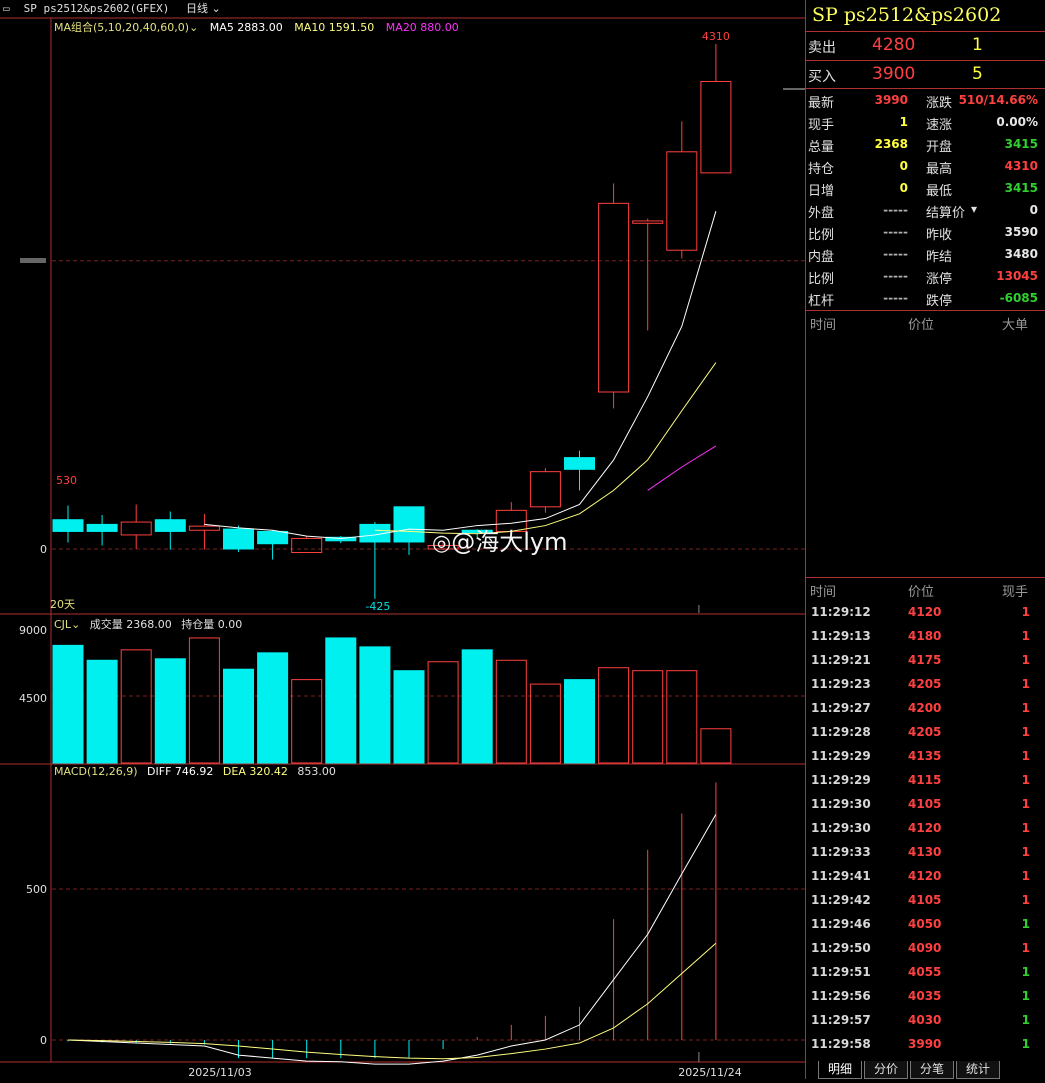 This screenshot has width=1045, height=1083. What do you see at coordinates (841, 684) in the screenshot?
I see `trade-time: 11:29:23` at bounding box center [841, 684].